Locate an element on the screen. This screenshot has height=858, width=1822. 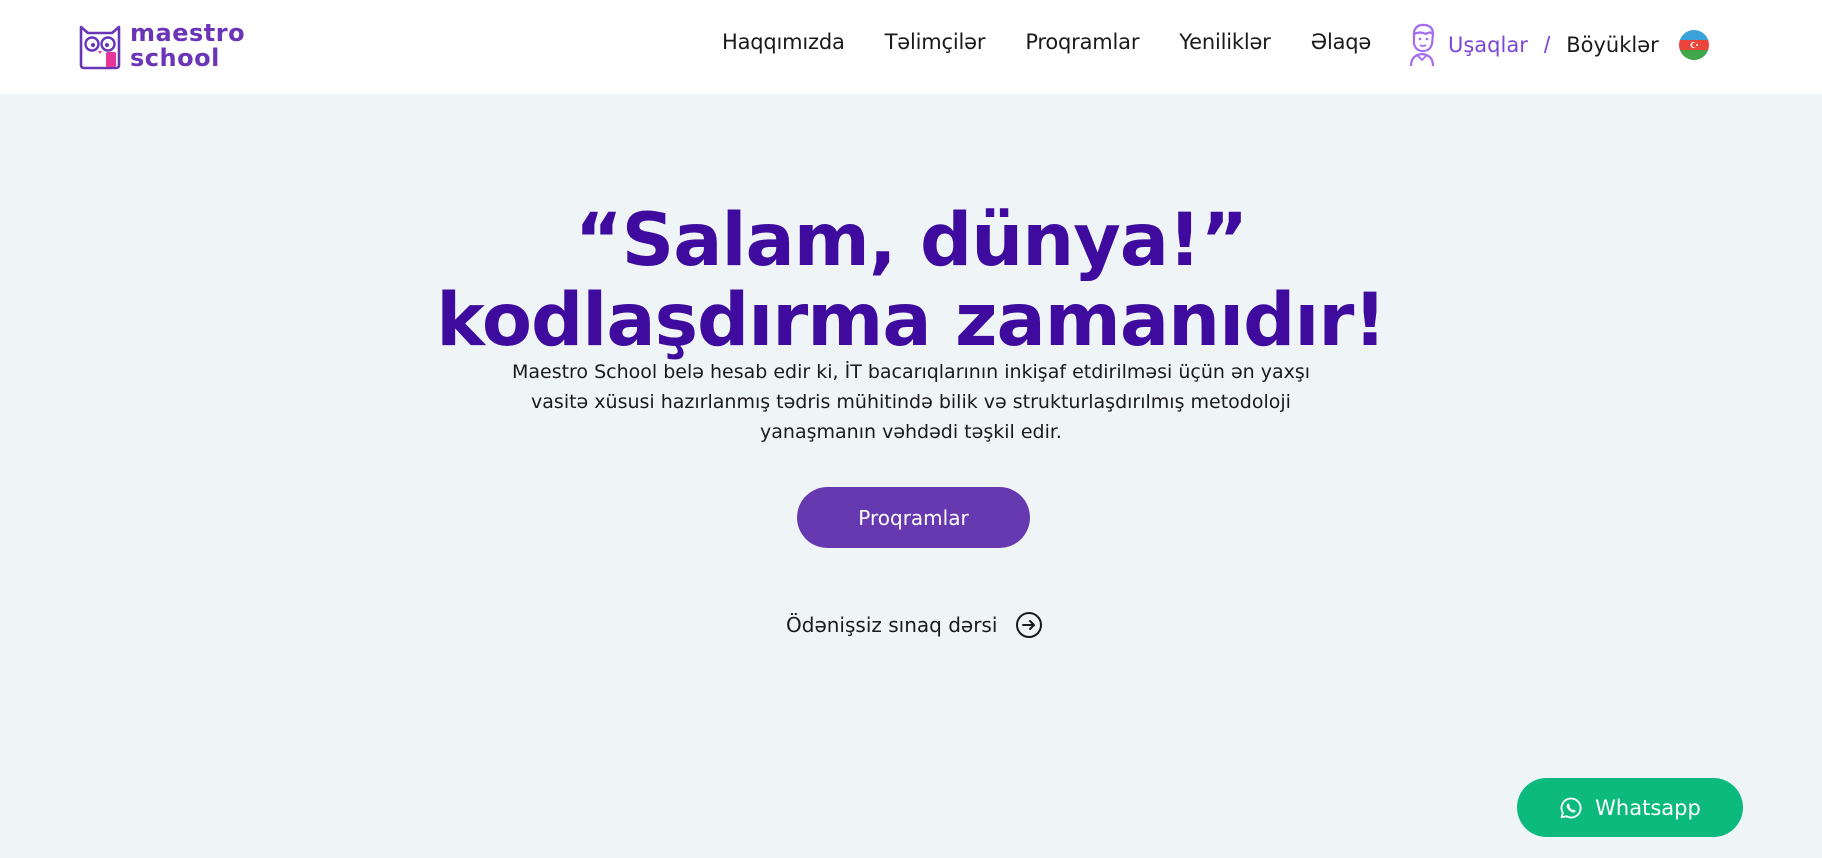
audience-kids-link: Uşaqlar is located at coordinates (1488, 45).